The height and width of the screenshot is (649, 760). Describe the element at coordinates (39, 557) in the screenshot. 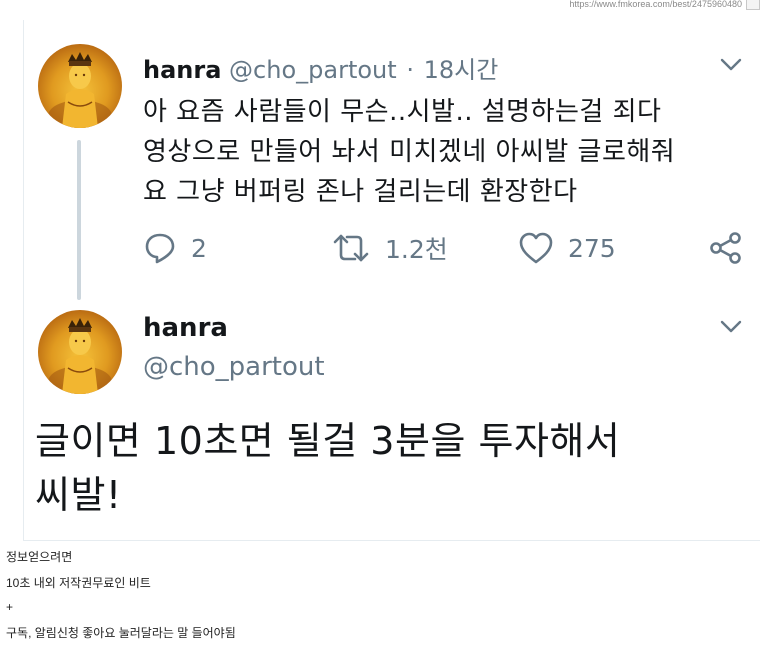

I see `caption-line: 정보얻으려면` at that location.